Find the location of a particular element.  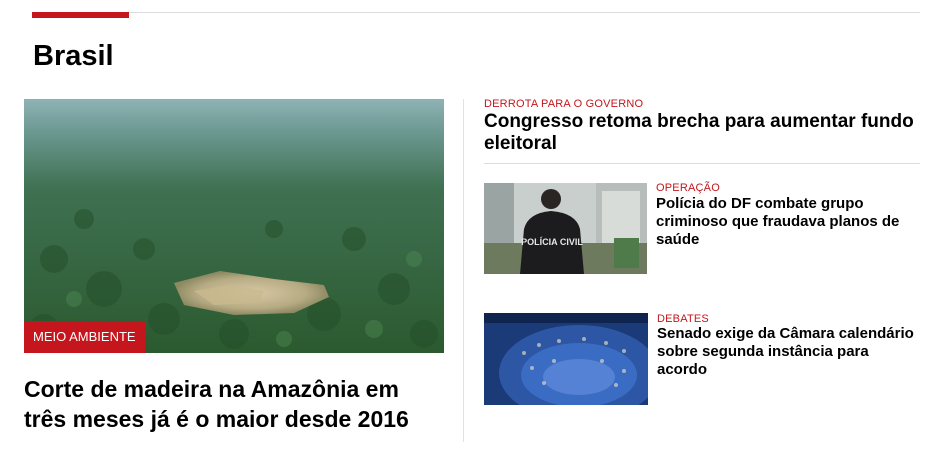

story-thumbnail is located at coordinates (566, 359).